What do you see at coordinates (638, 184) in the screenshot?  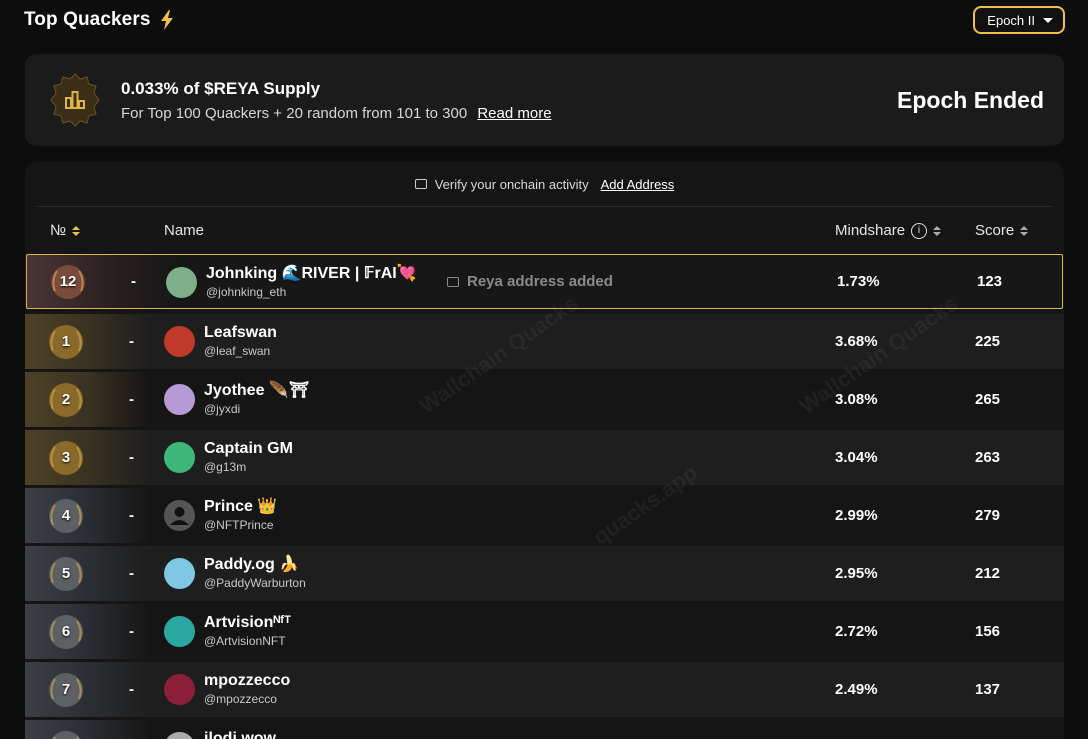 I see `add-address-link: Add Address` at bounding box center [638, 184].